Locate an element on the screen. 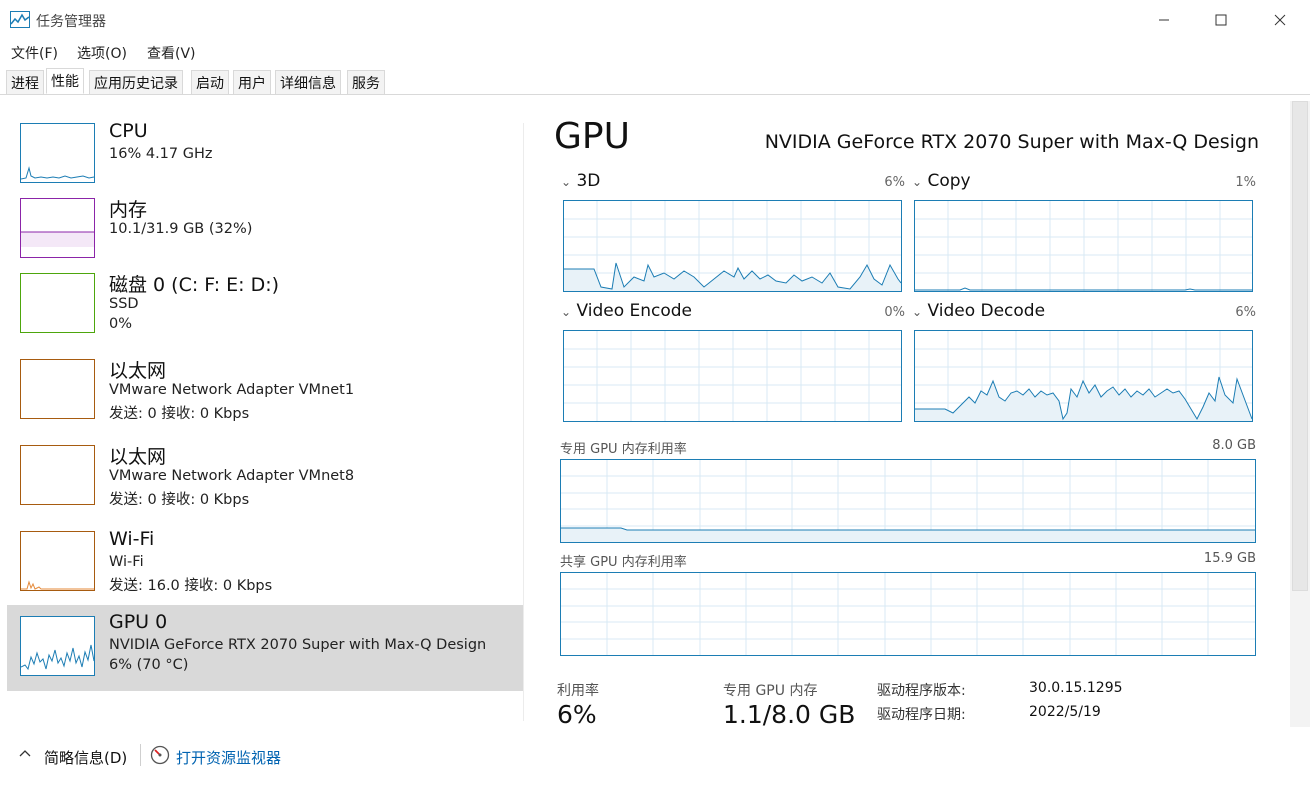 Image resolution: width=1310 pixels, height=787 pixels. tab-services: 服务 is located at coordinates (366, 82).